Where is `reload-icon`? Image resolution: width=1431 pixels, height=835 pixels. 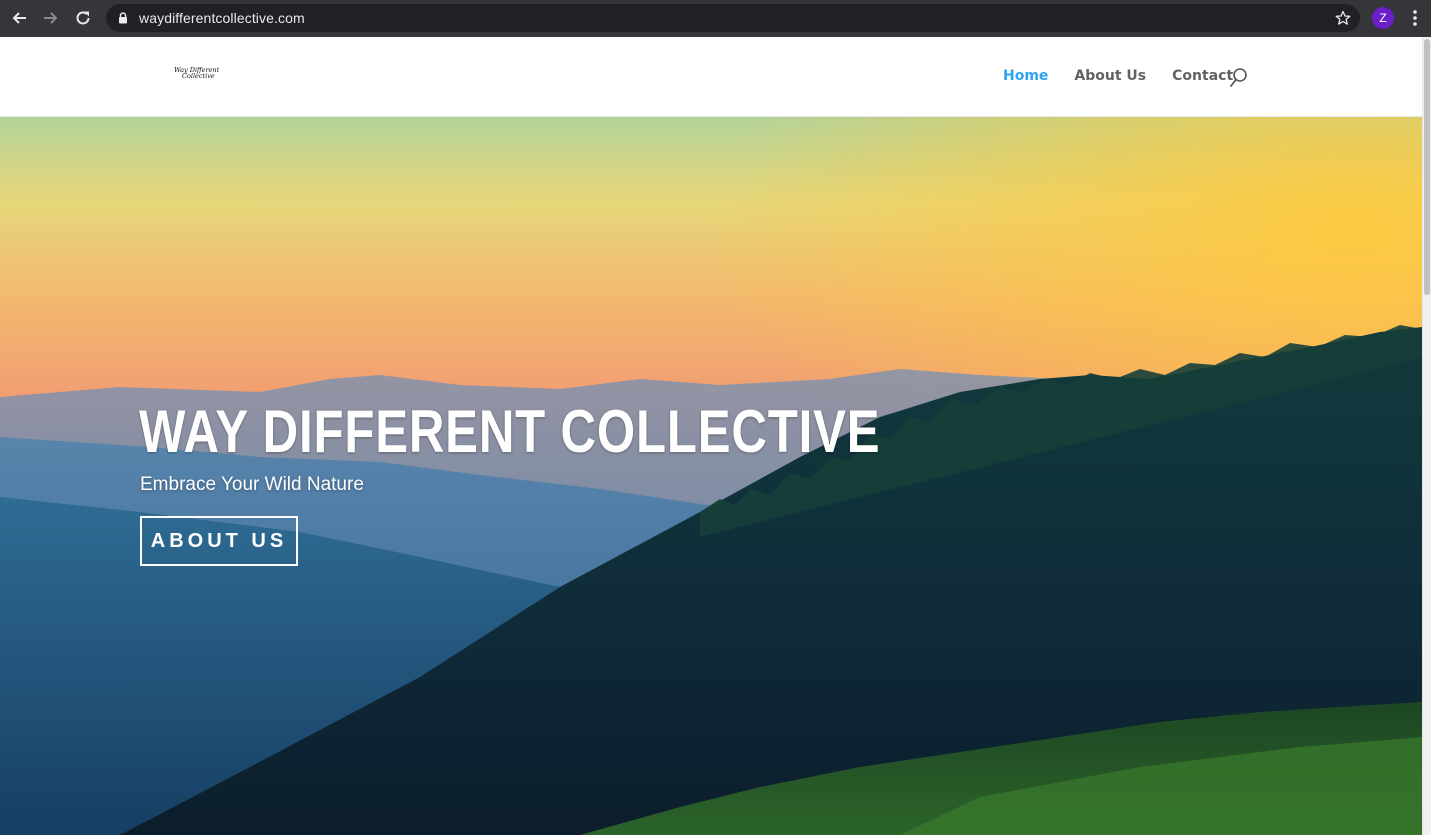
reload-icon is located at coordinates (83, 18).